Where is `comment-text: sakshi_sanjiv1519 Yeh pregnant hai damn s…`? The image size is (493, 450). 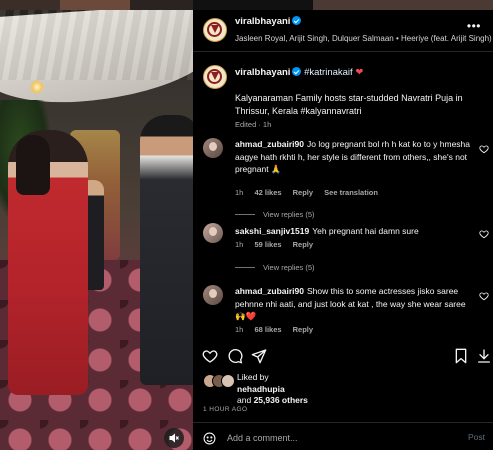
comment-text: sakshi_sanjiv1519 Yeh pregnant hai damn s… is located at coordinates (355, 231).